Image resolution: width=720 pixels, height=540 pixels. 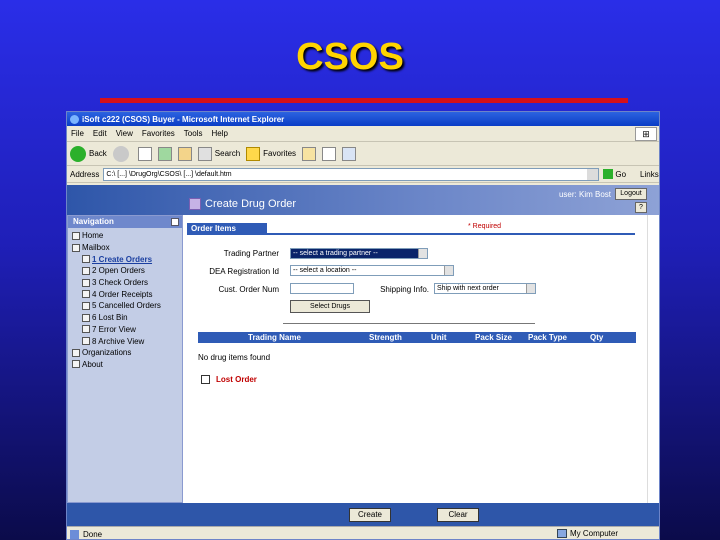 I want to click on nav-item-check-orders: 3 Check Orders, so click(x=125, y=283).